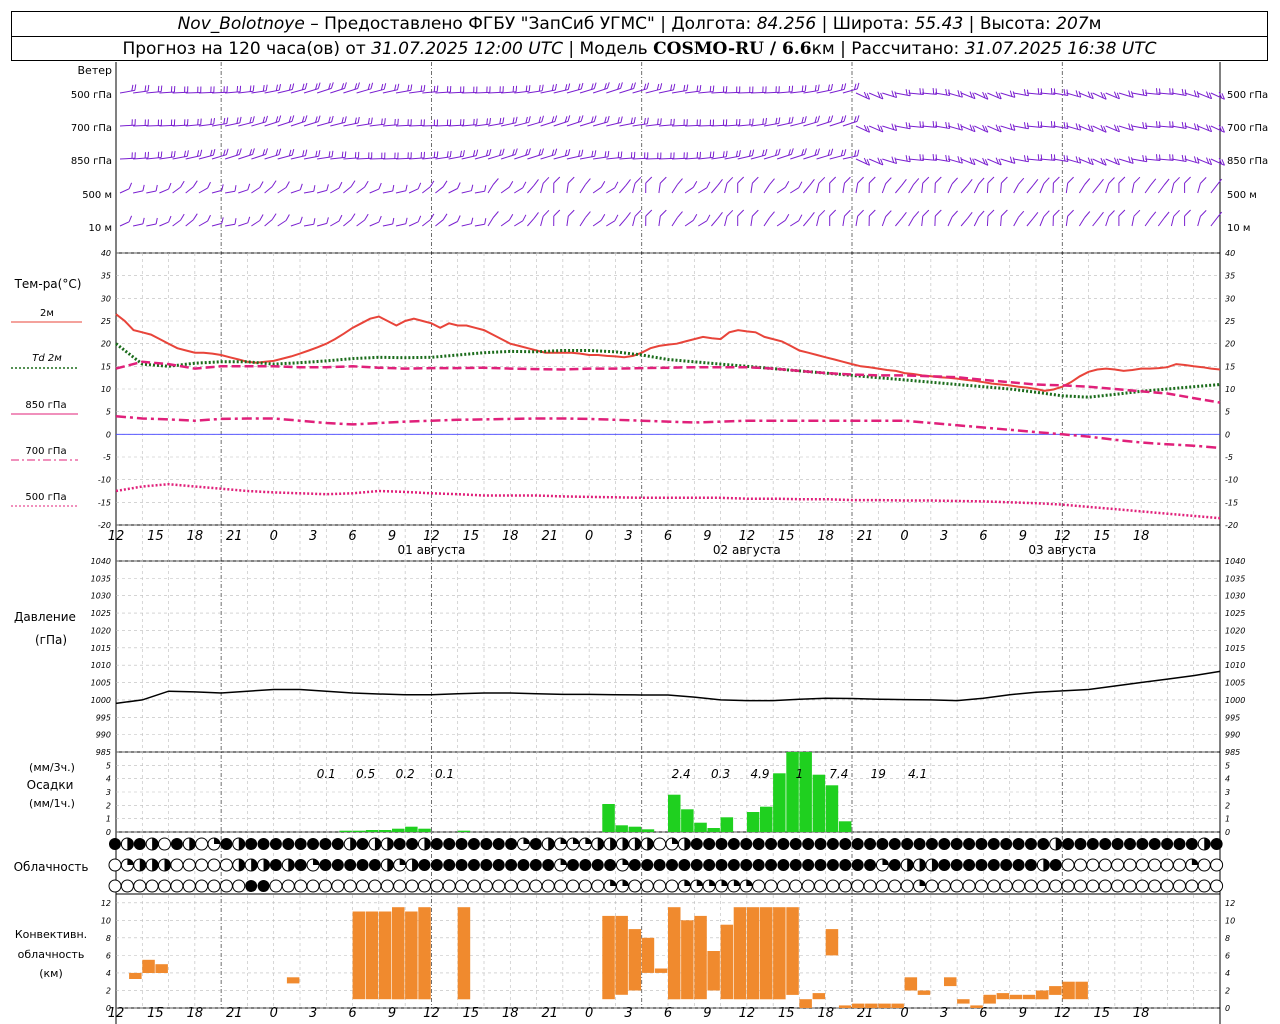  Describe the element at coordinates (845, 826) in the screenshot. I see `precip-bar` at that location.